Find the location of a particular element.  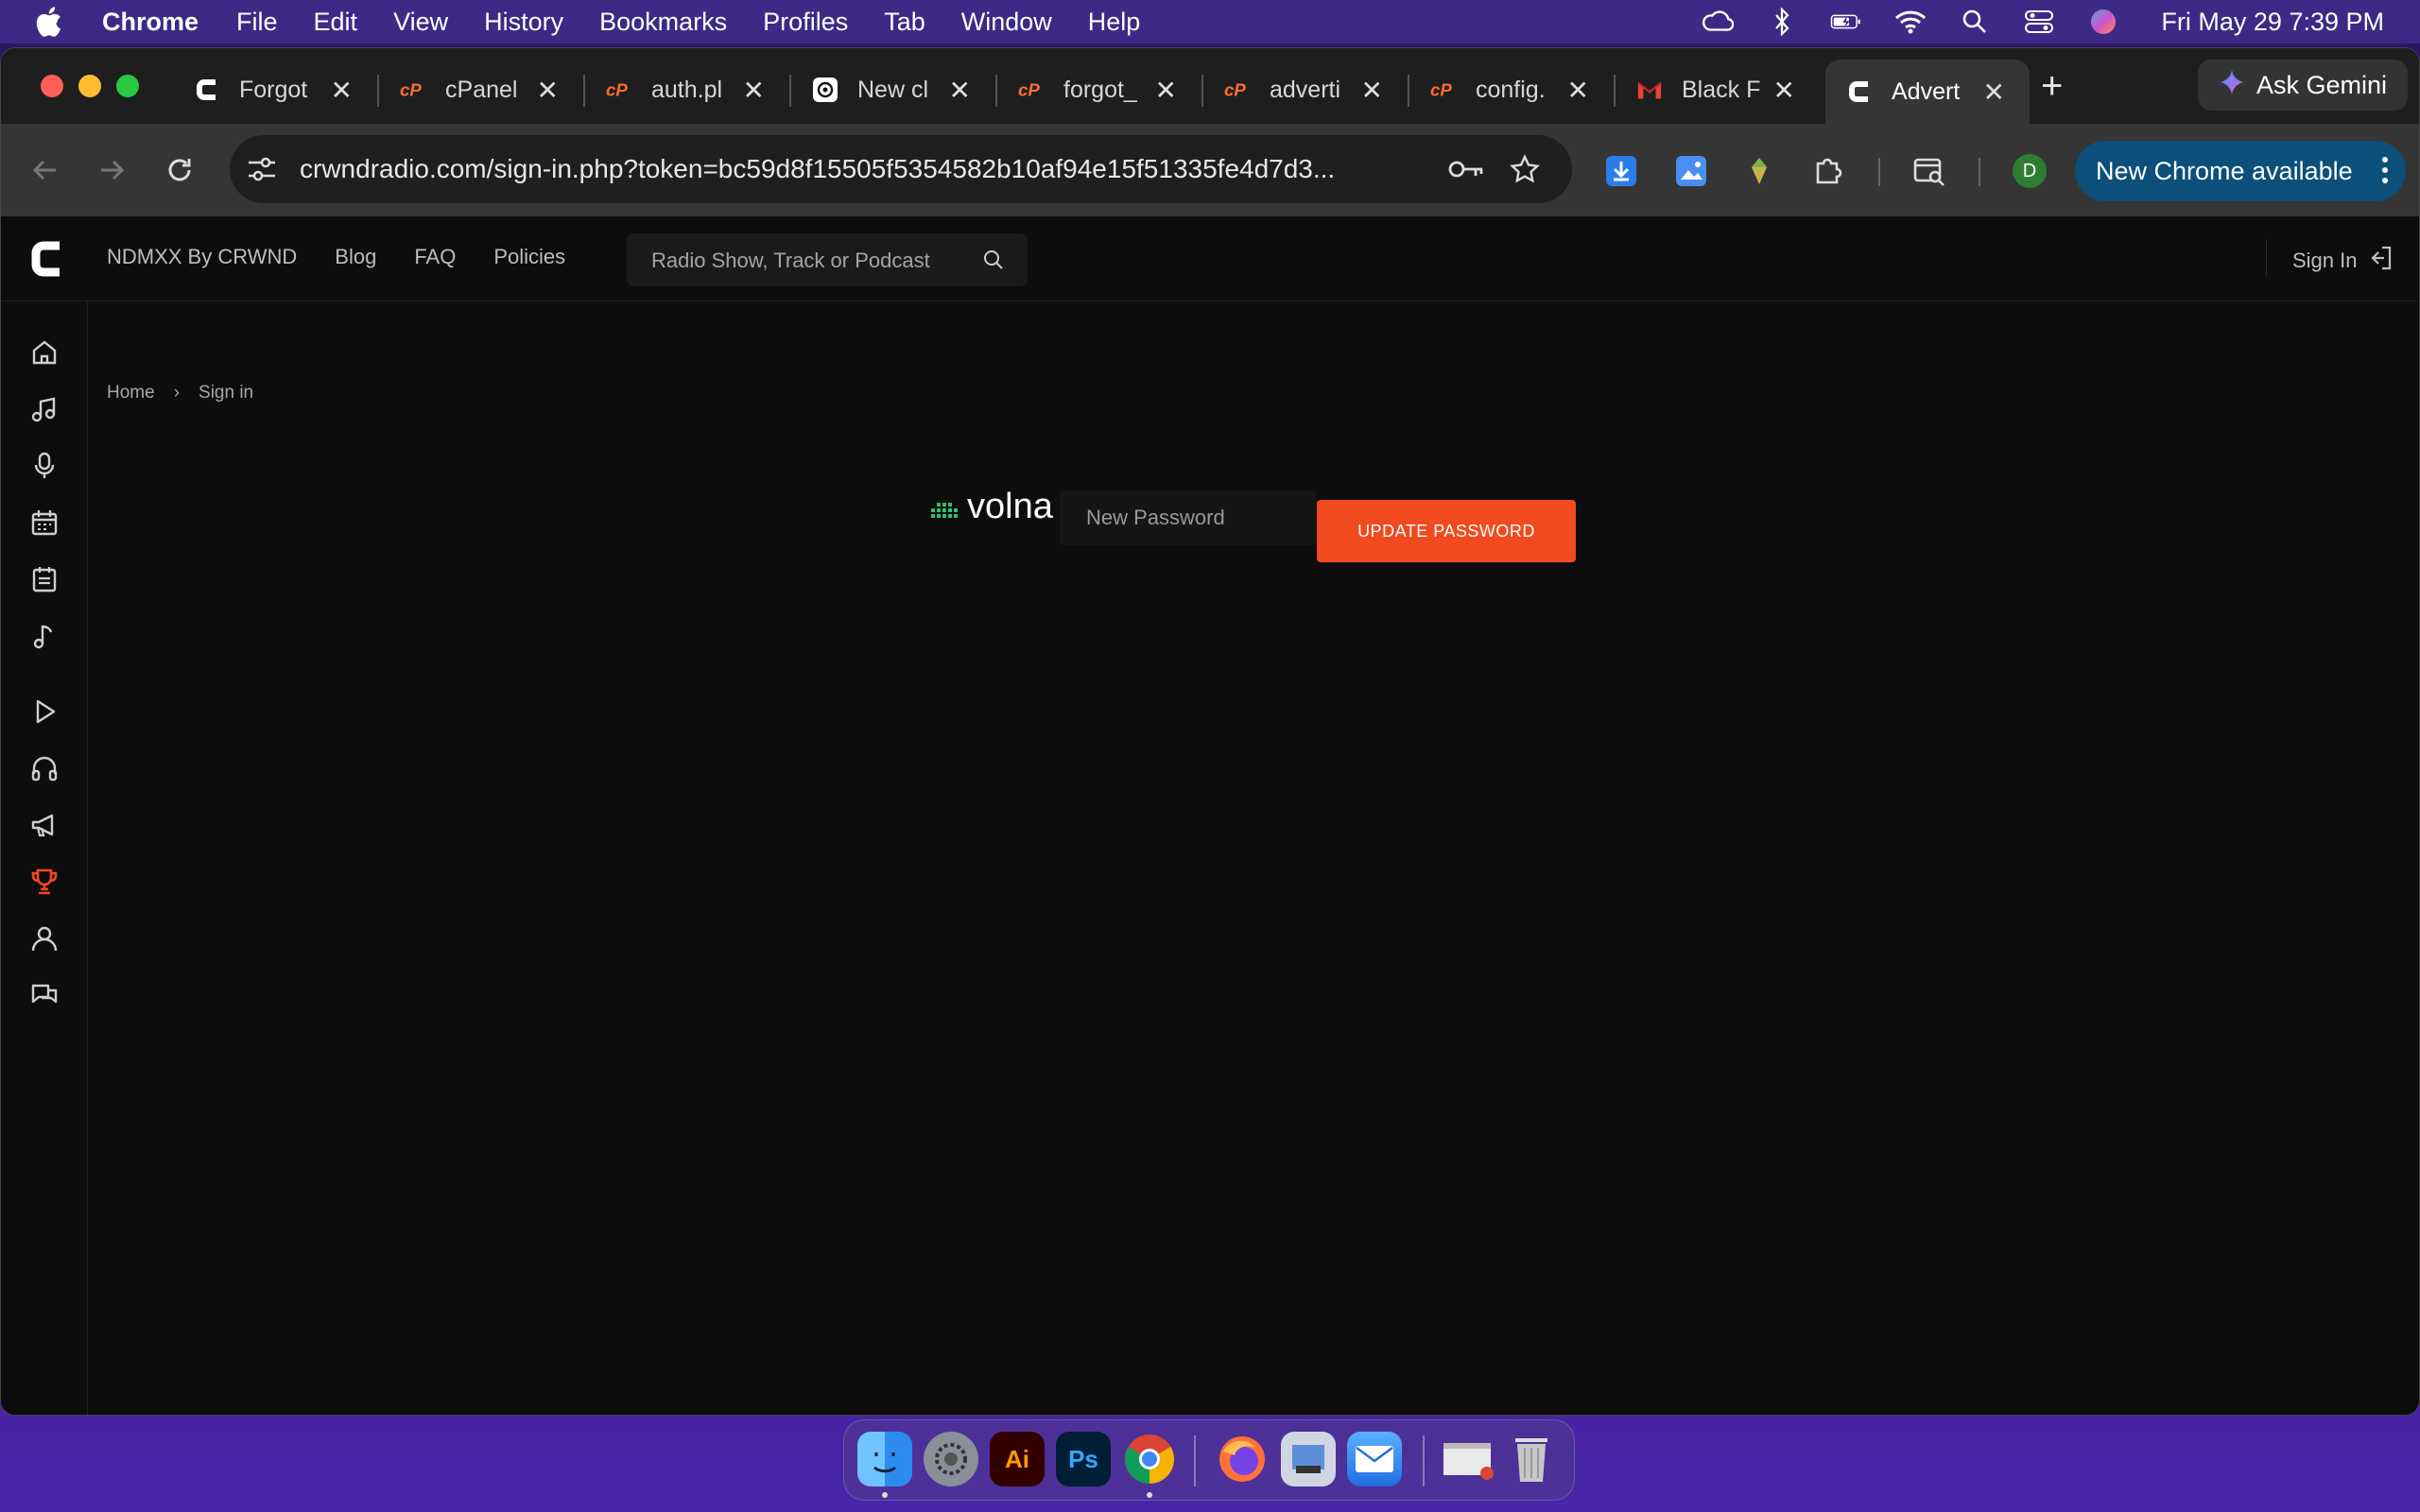

menu-history: History is located at coordinates (523, 22).